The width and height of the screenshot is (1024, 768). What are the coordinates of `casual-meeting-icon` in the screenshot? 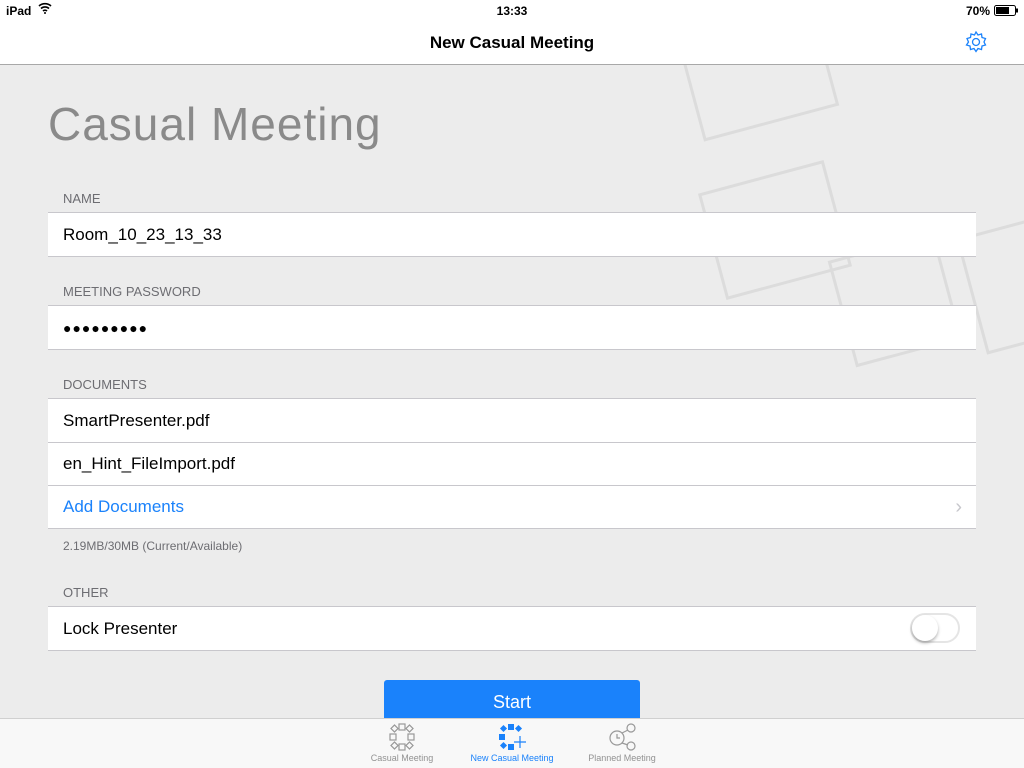 It's located at (402, 737).